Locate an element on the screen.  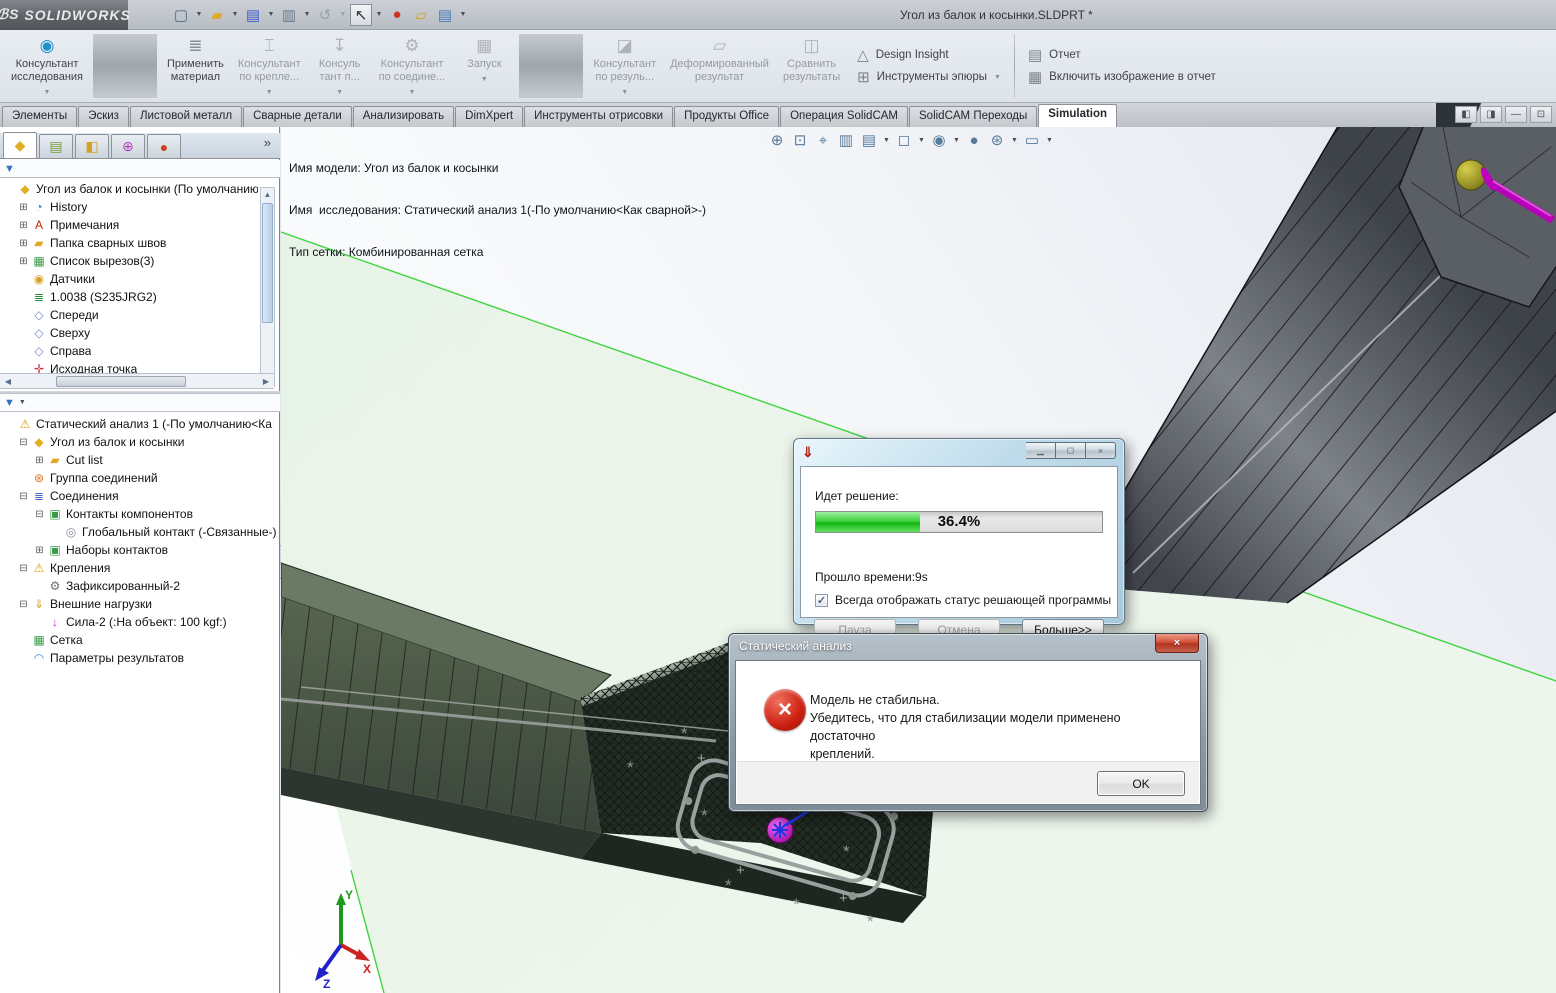
configurationmanager-tab: ◧ is located at coordinates (92, 146).